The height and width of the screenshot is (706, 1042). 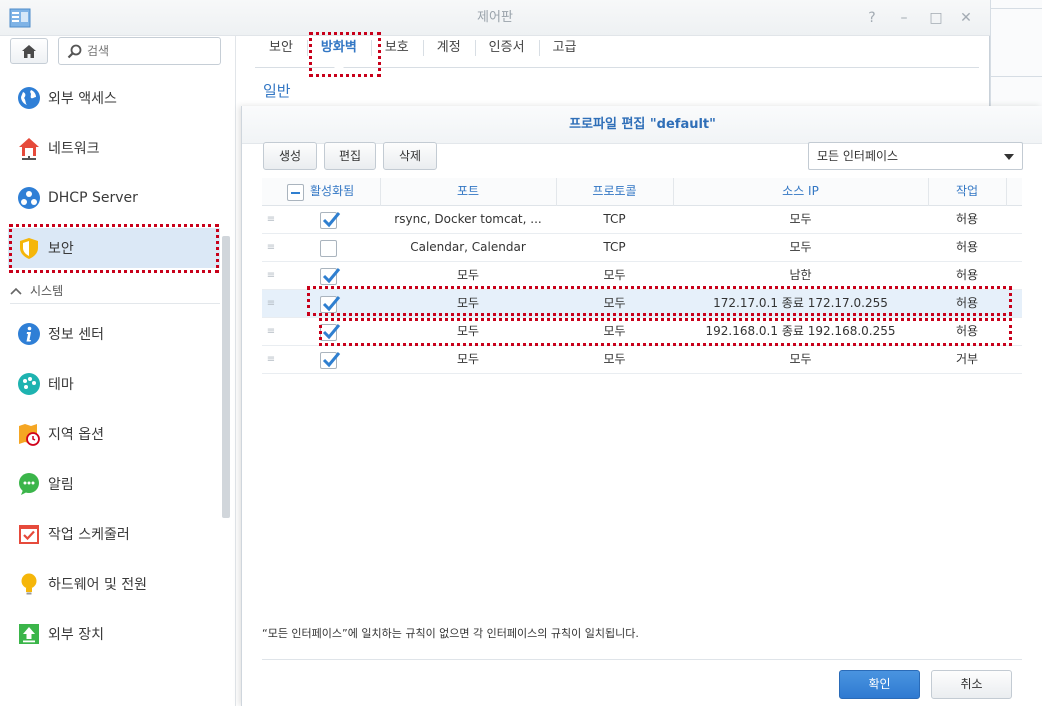 I want to click on column-header-port: 포트, so click(x=468, y=192).